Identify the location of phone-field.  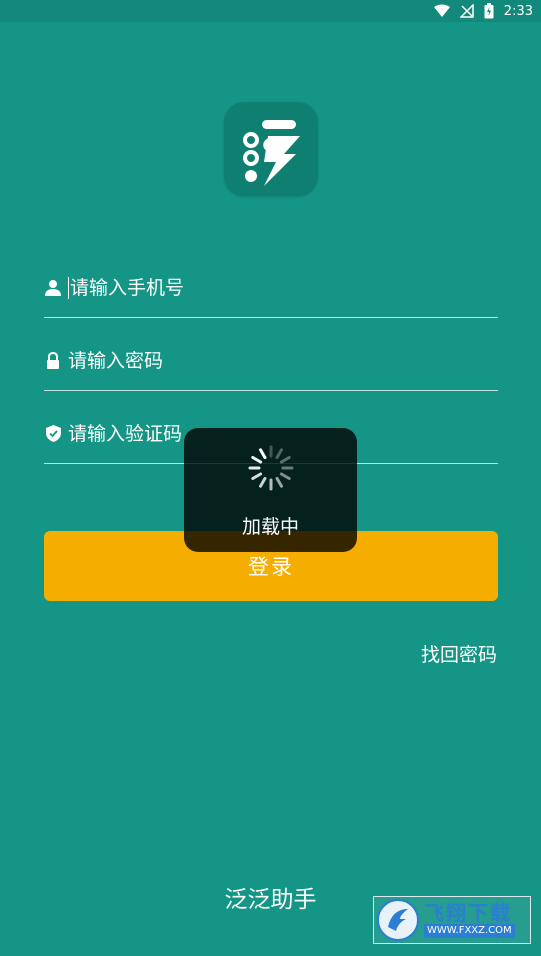
(271, 288).